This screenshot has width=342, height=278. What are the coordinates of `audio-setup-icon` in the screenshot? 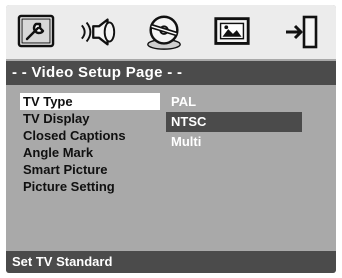 It's located at (98, 32).